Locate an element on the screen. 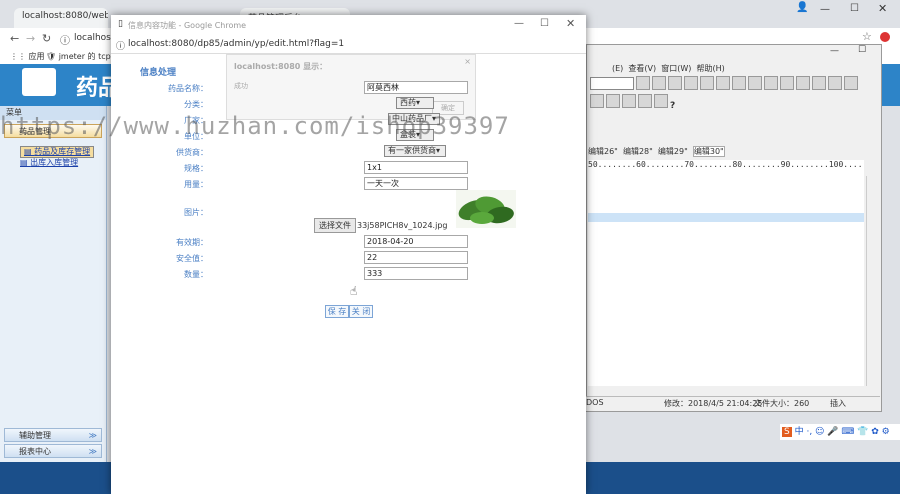 The width and height of the screenshot is (900, 494). close-icon: ✕ is located at coordinates (882, 8).